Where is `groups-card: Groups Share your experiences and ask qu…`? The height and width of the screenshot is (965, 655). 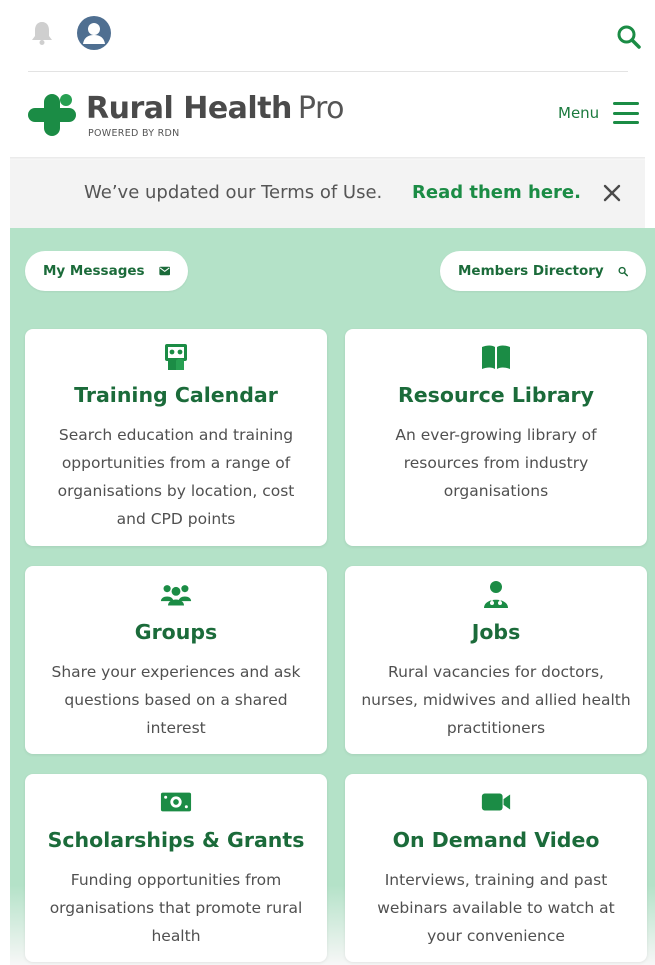 groups-card: Groups Share your experiences and ask qu… is located at coordinates (176, 660).